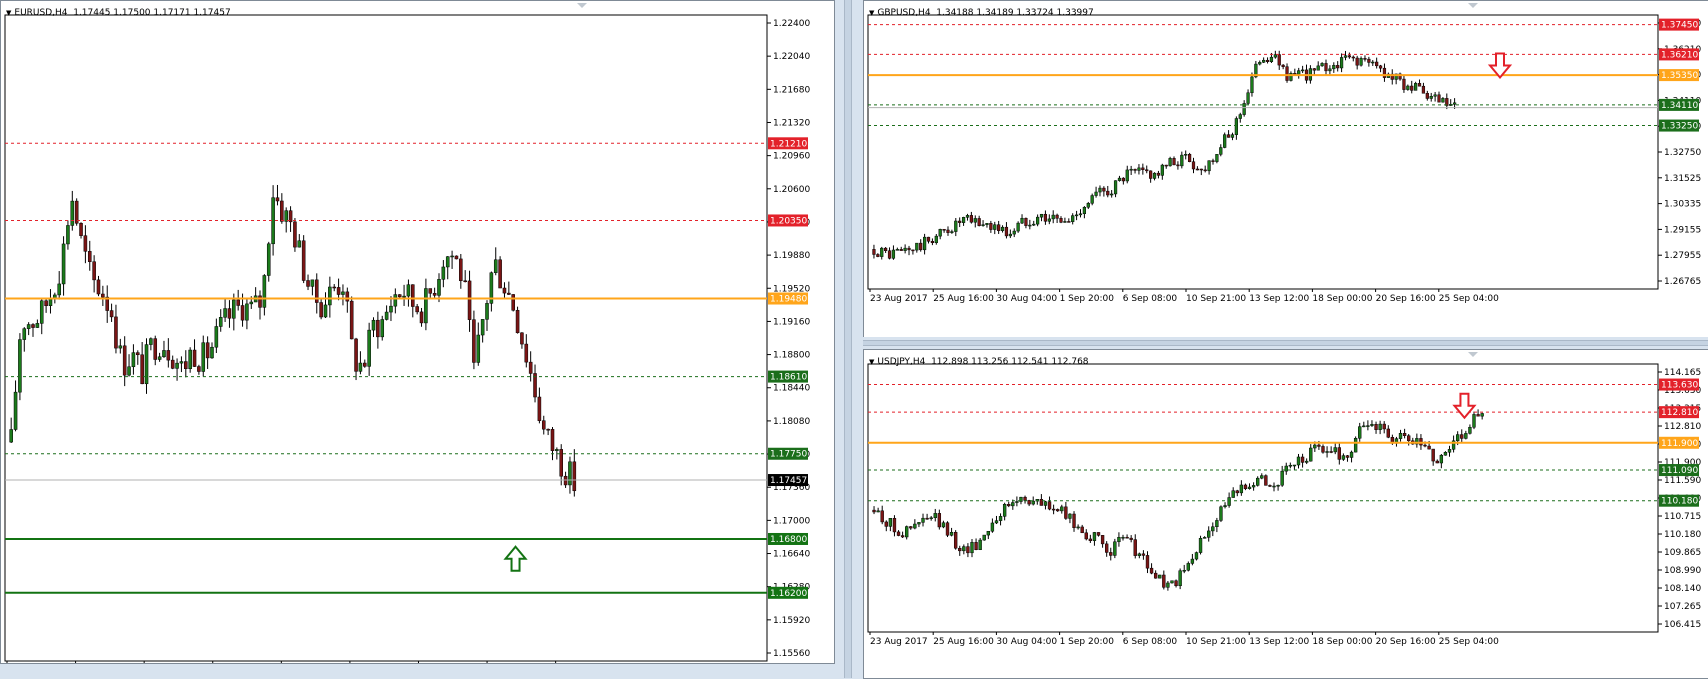 The width and height of the screenshot is (1708, 679). Describe the element at coordinates (1682, 373) in the screenshot. I see `price-scale-label: 114.165` at that location.